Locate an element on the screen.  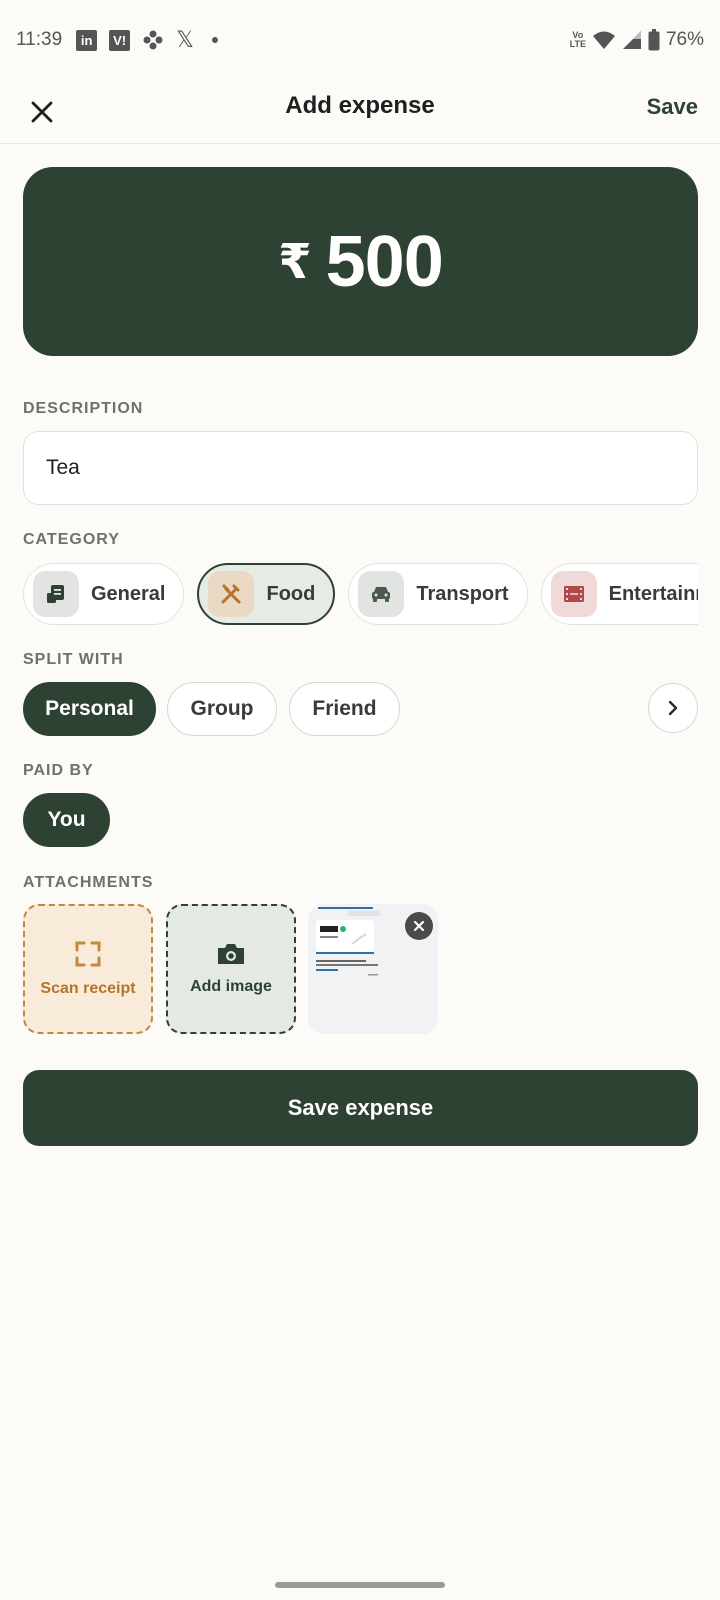
vi-icon: V! is located at coordinates (120, 40).